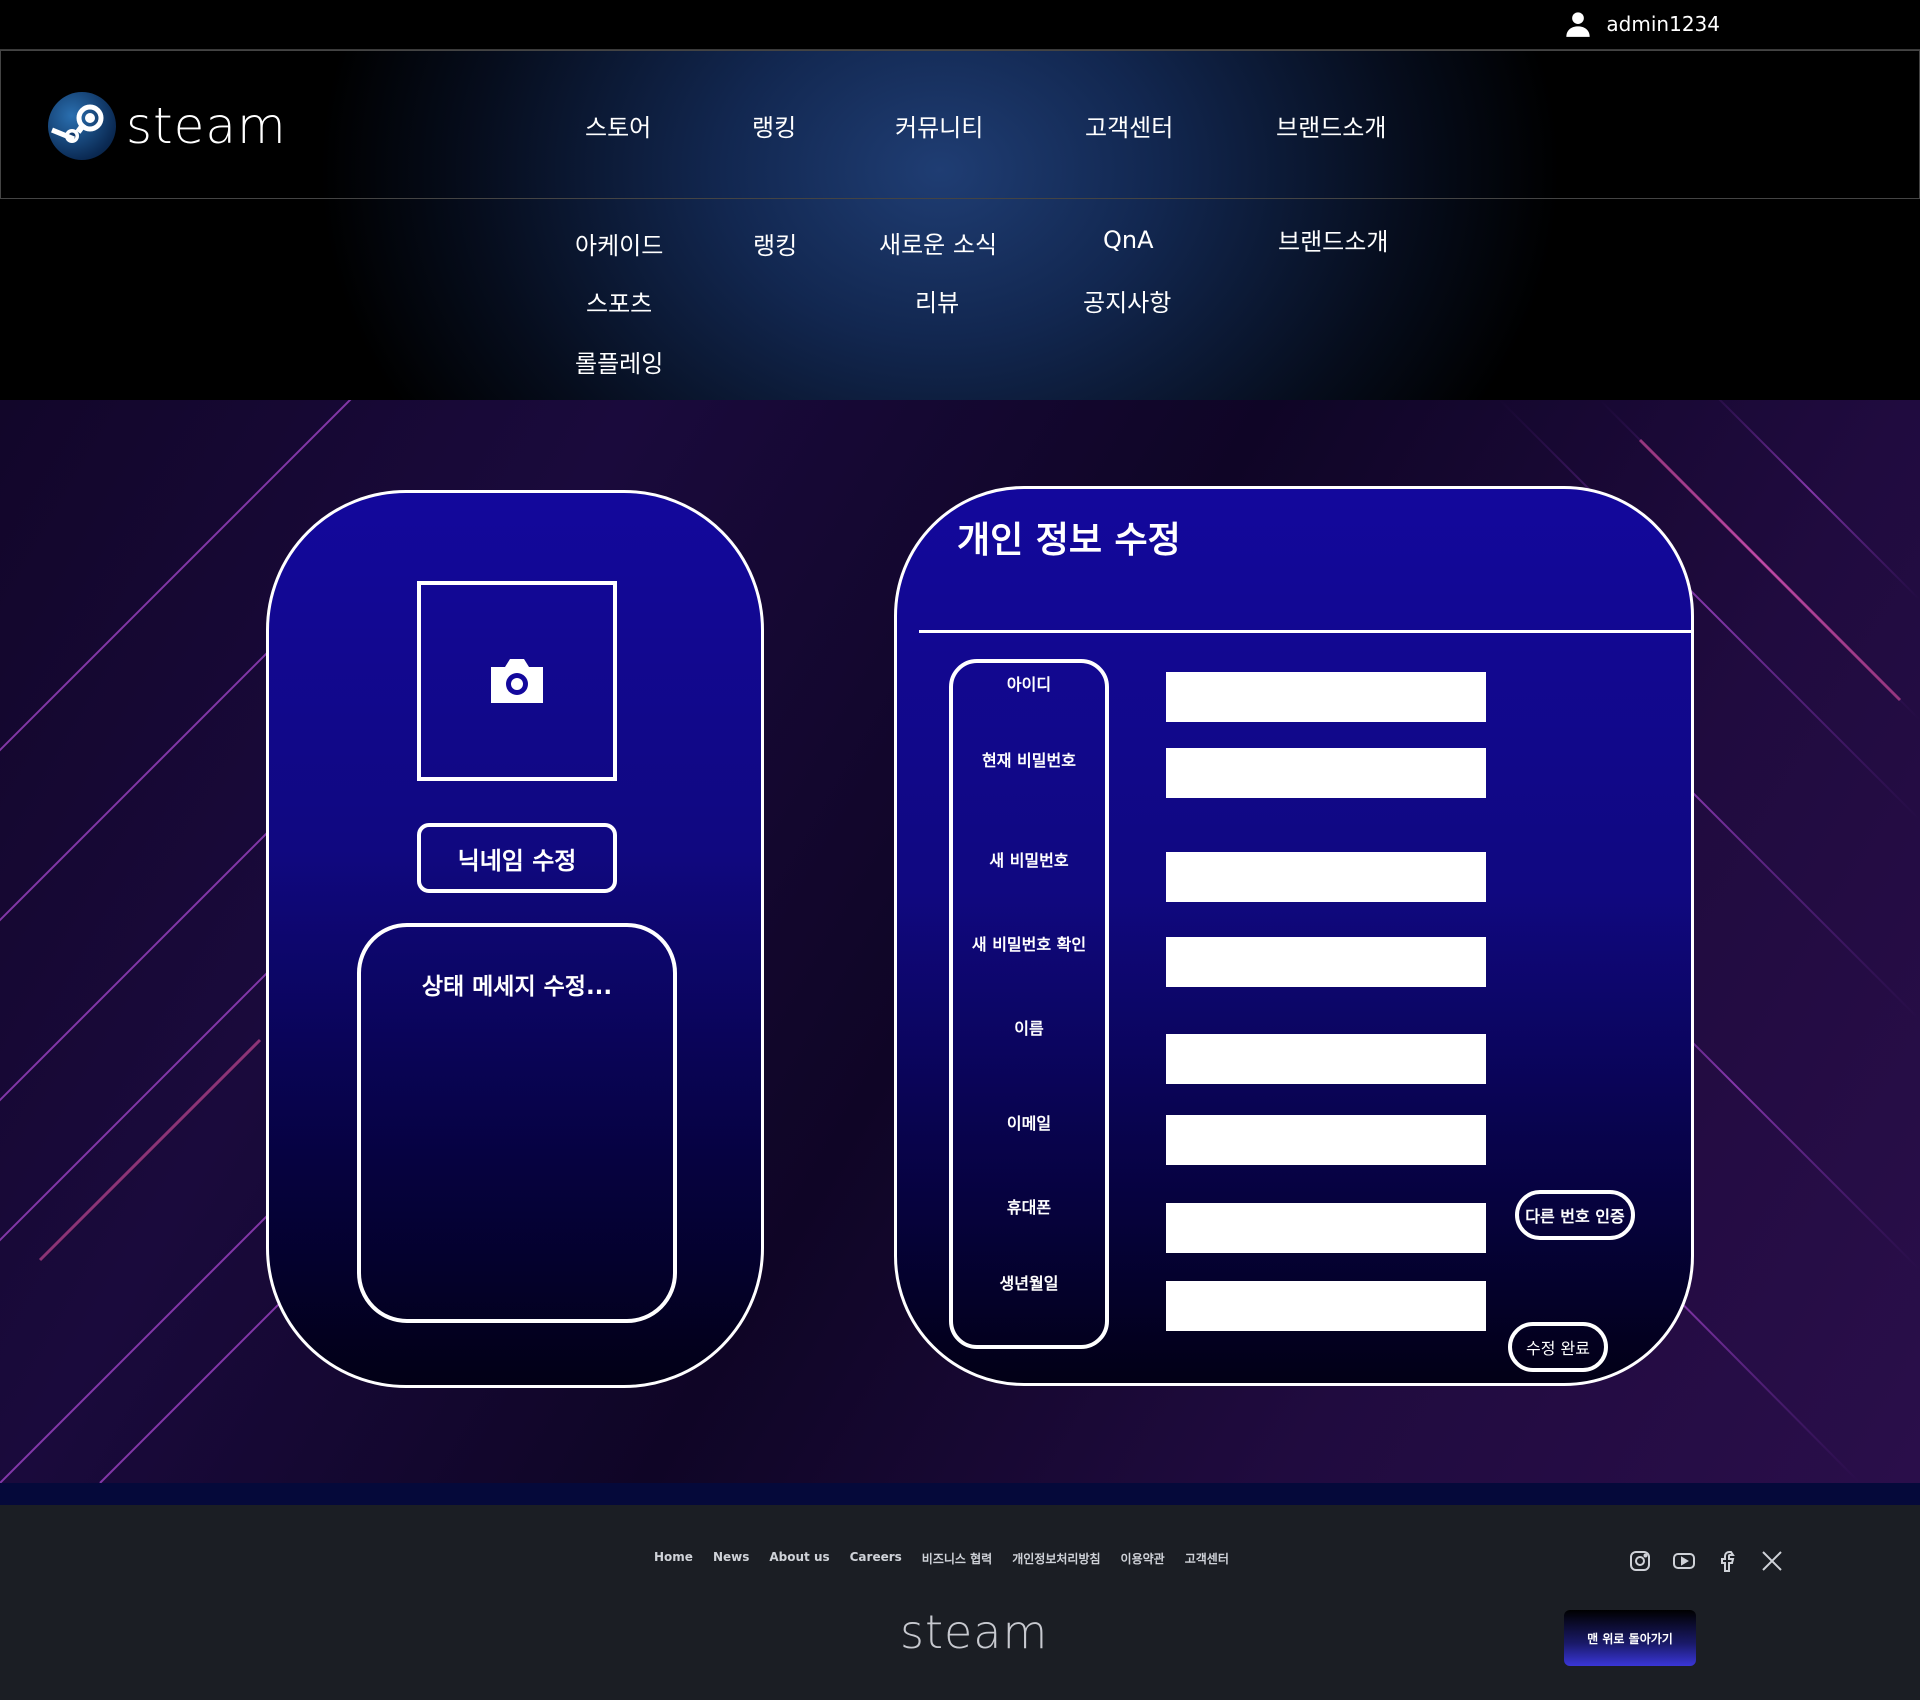 The image size is (1920, 1700). What do you see at coordinates (1129, 128) in the screenshot?
I see `nav-support: 고객센터` at bounding box center [1129, 128].